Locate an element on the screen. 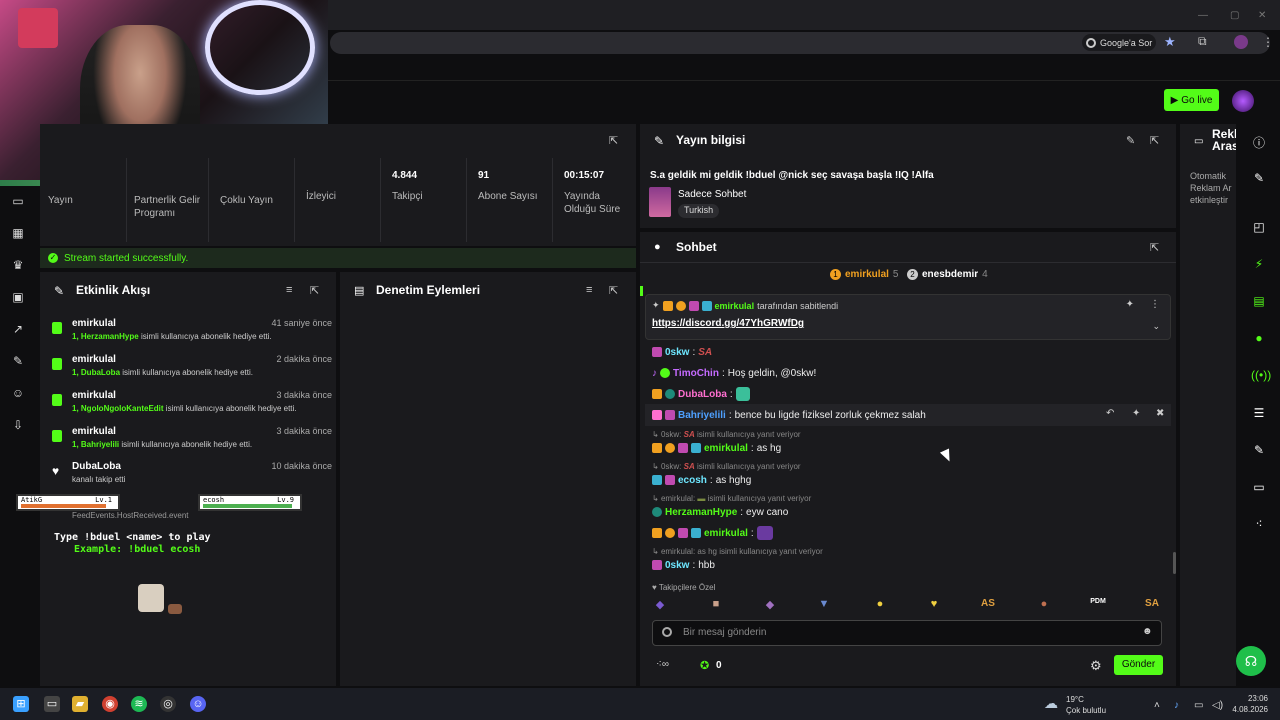  gift-target: Bahriyelili is located at coordinates (100, 444).